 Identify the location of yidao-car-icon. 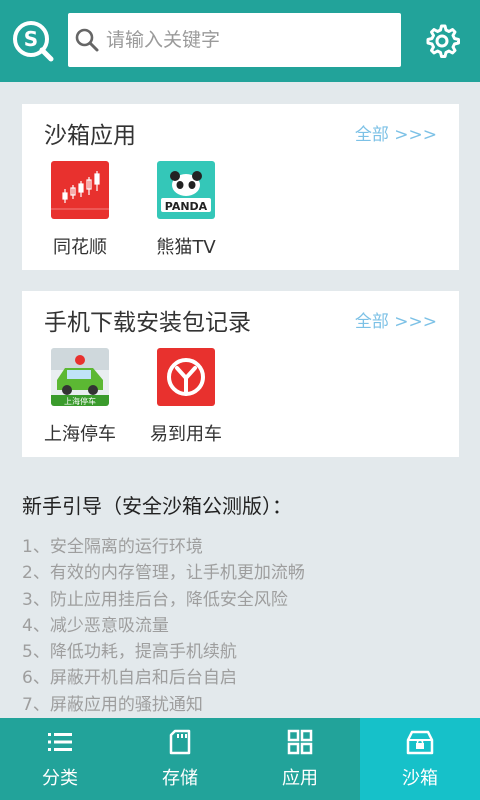
(186, 377).